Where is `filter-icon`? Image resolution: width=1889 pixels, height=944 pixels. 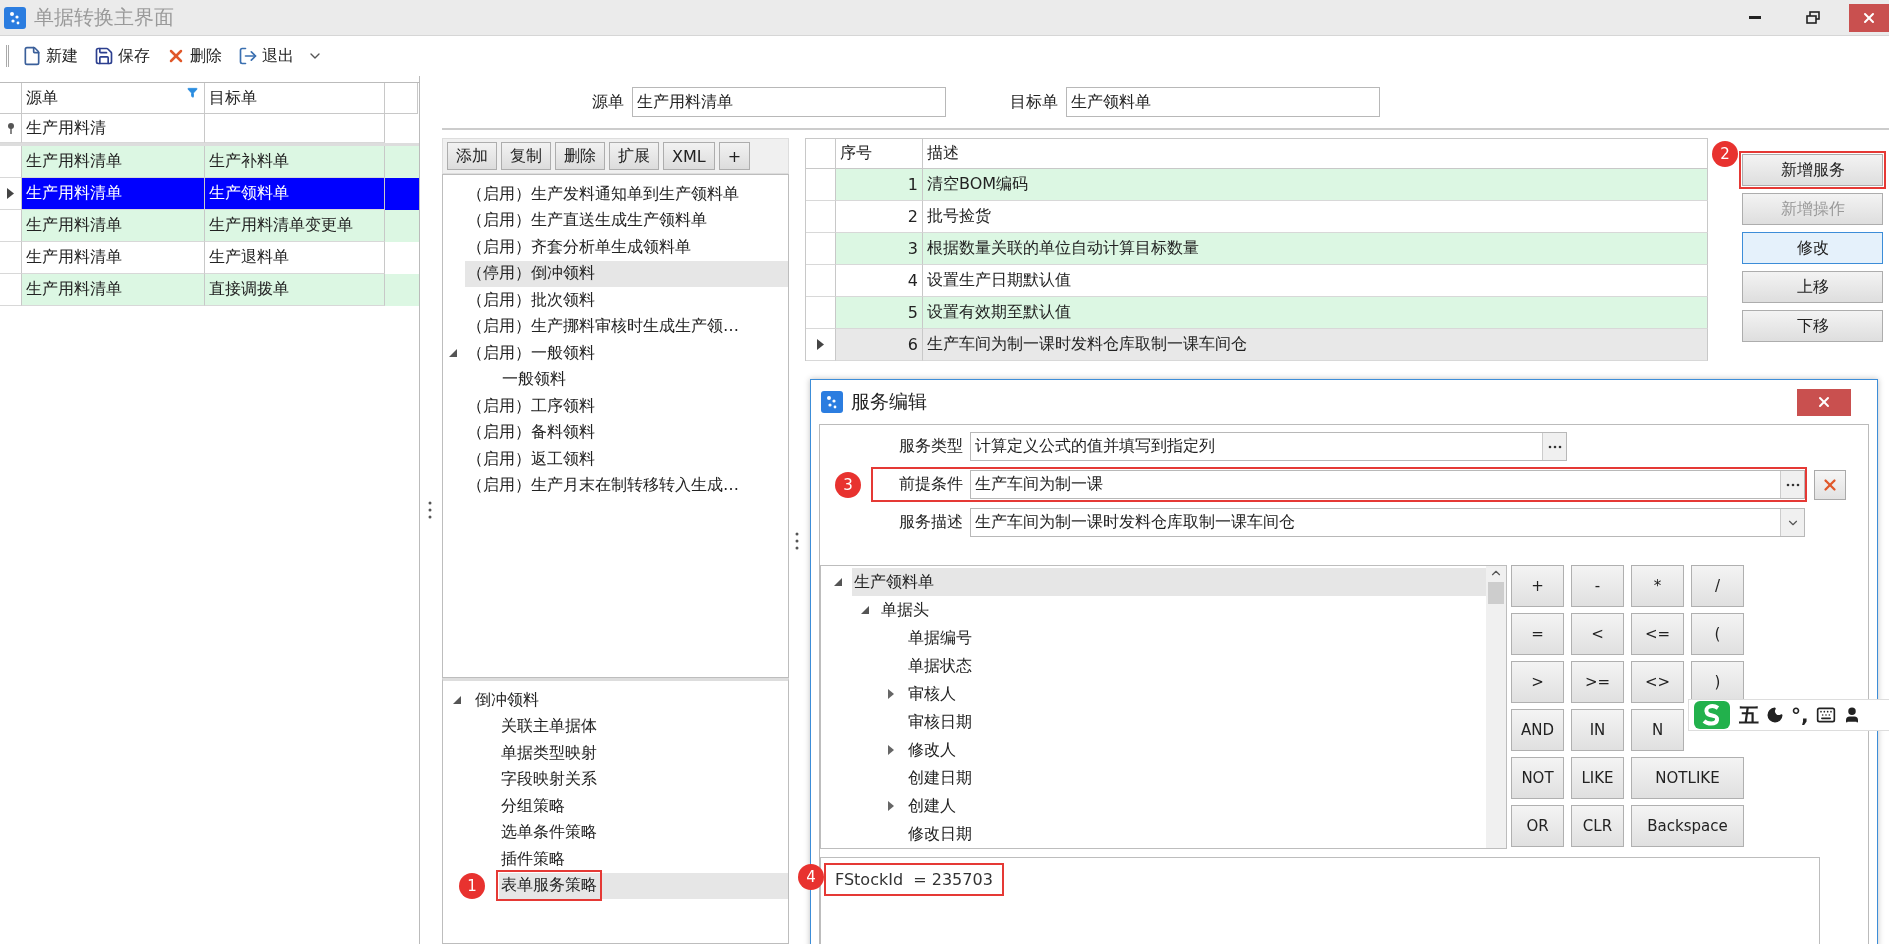 filter-icon is located at coordinates (192, 92).